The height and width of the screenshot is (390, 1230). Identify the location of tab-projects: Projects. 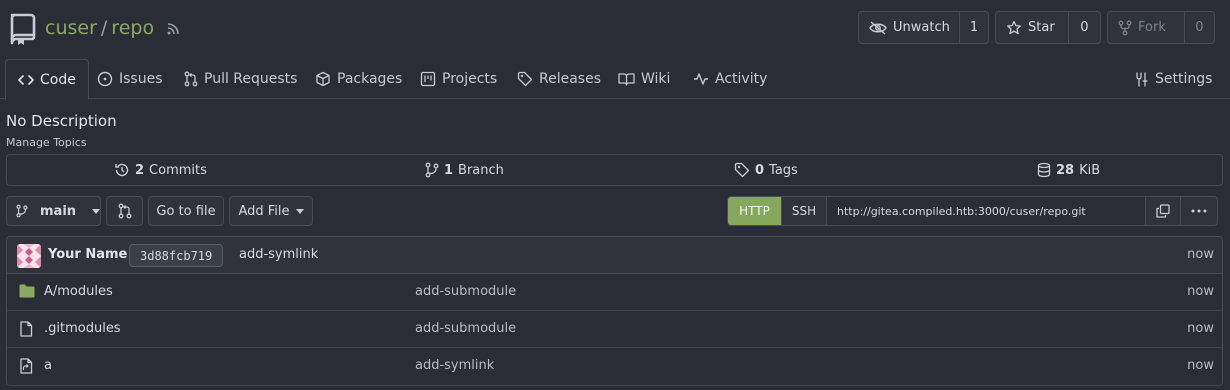
(458, 79).